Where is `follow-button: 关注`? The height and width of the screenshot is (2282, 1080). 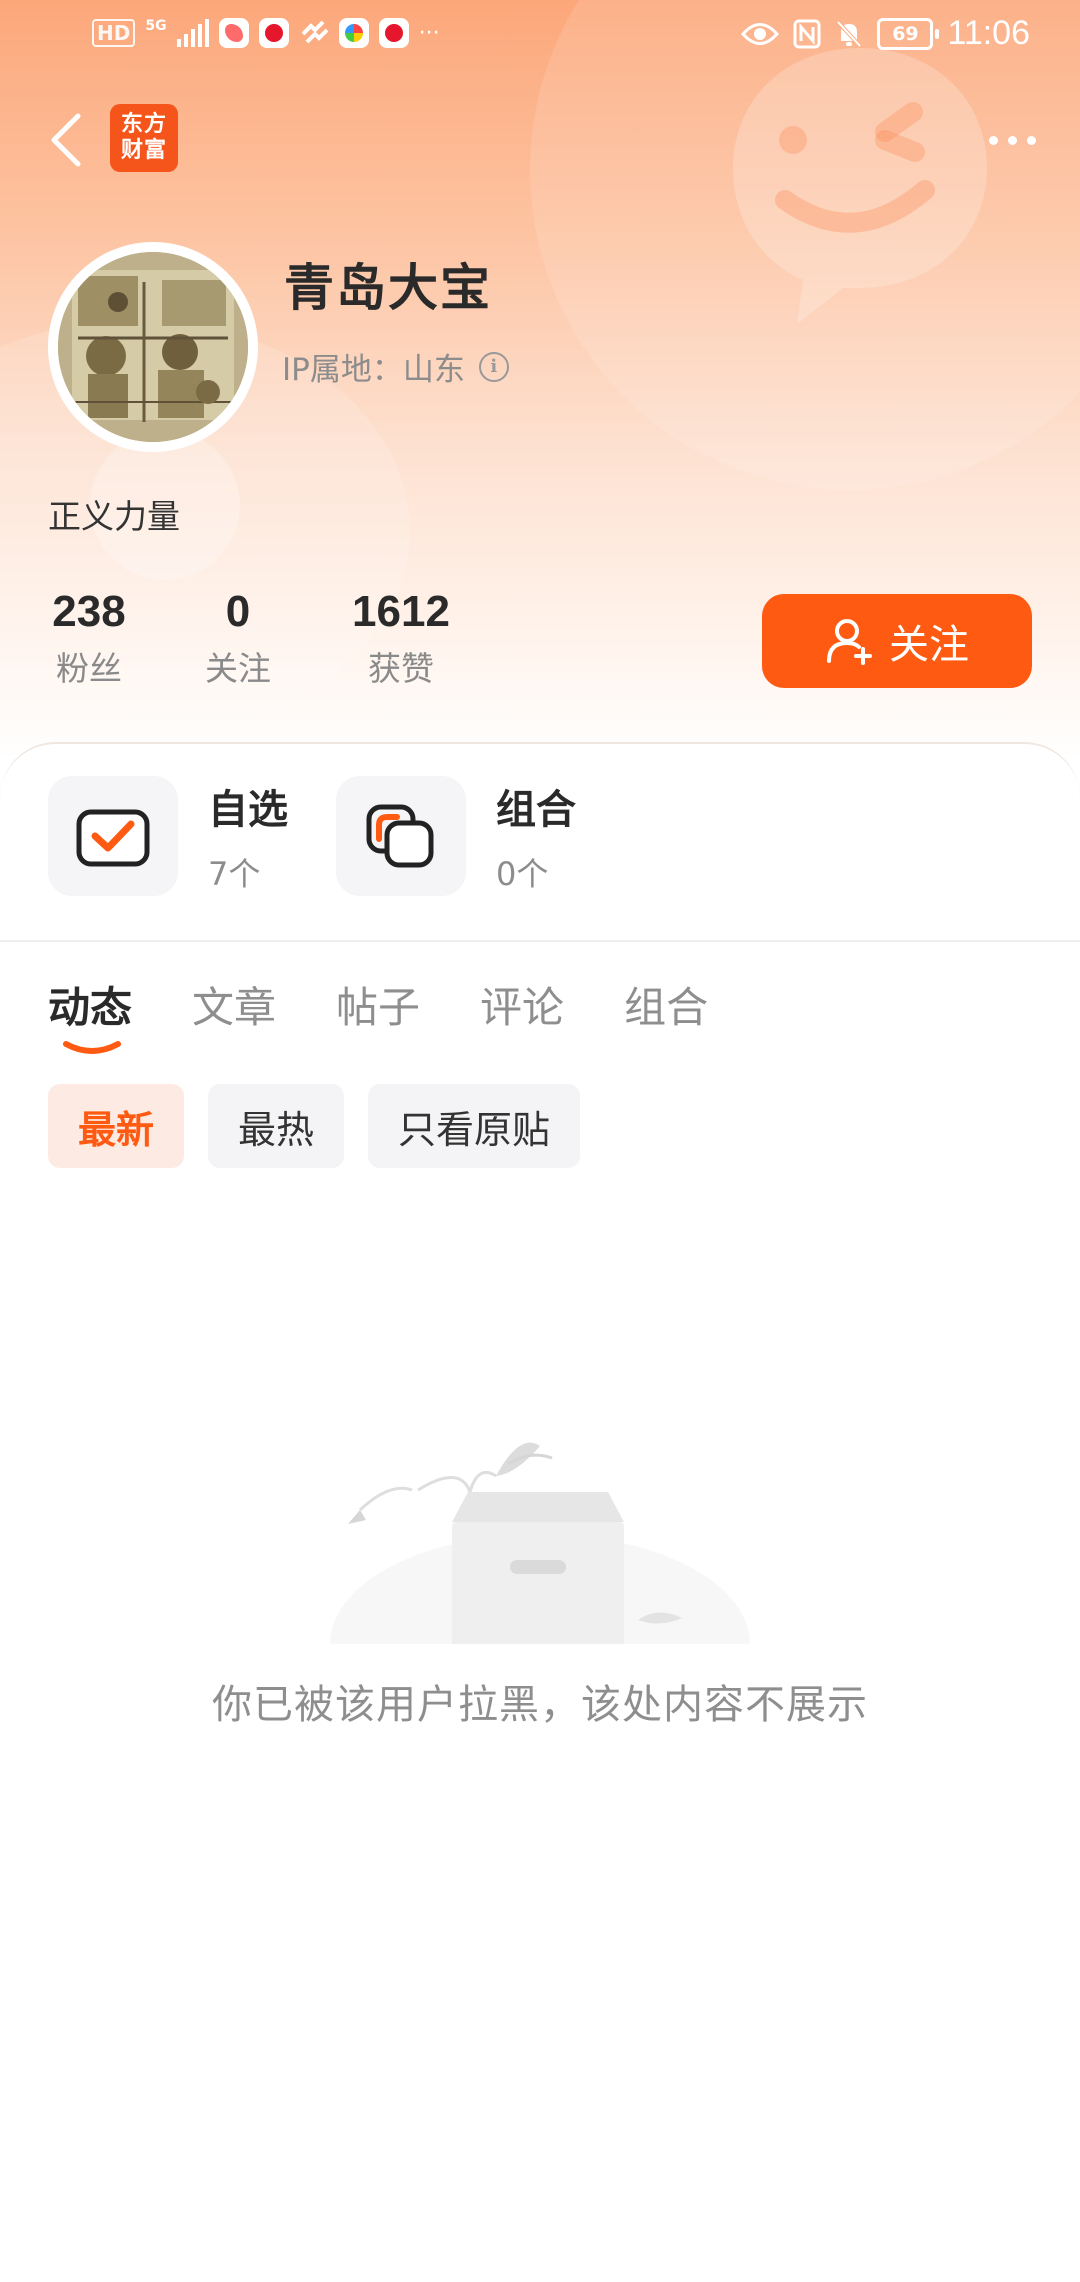 follow-button: 关注 is located at coordinates (897, 641).